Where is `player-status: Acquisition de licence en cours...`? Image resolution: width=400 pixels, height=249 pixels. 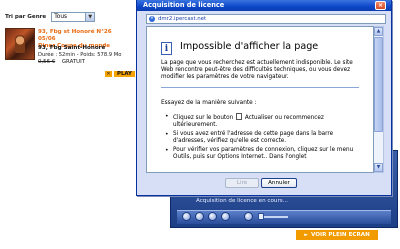
player-status: Acquisition de licence en cours... is located at coordinates (242, 201).